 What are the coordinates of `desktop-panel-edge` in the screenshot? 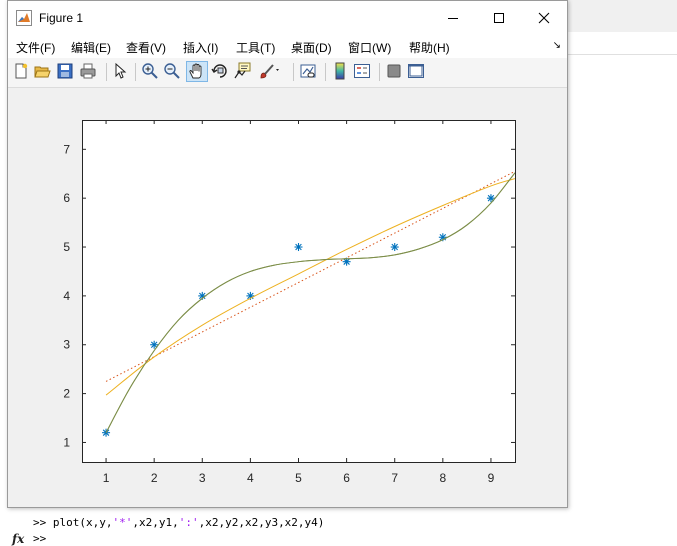 It's located at (622, 43).